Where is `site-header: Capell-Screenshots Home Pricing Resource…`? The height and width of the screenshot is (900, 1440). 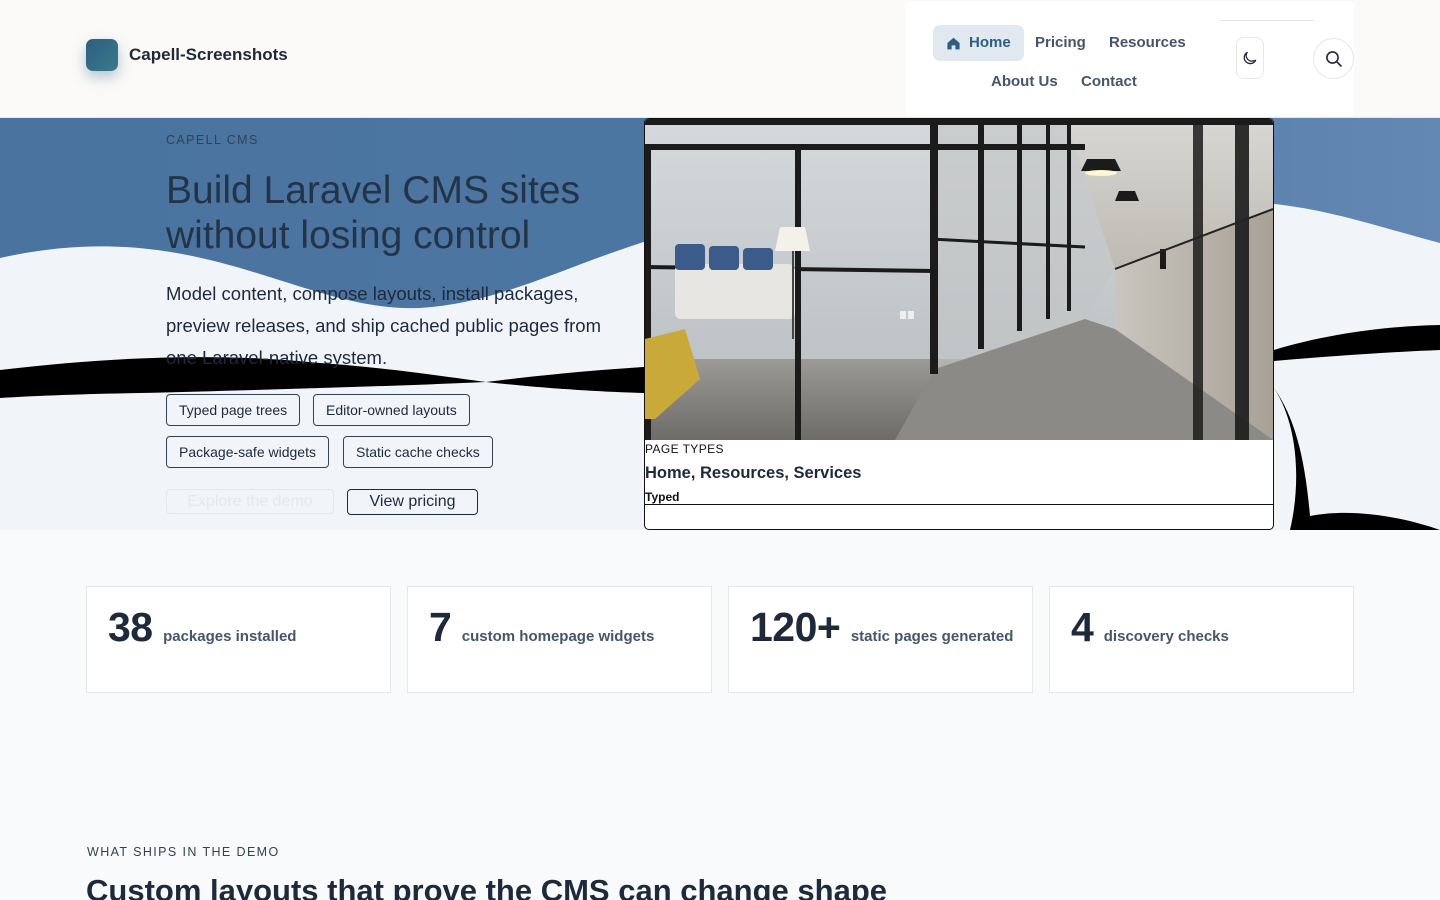
site-header: Capell-Screenshots Home Pricing Resource… is located at coordinates (720, 59).